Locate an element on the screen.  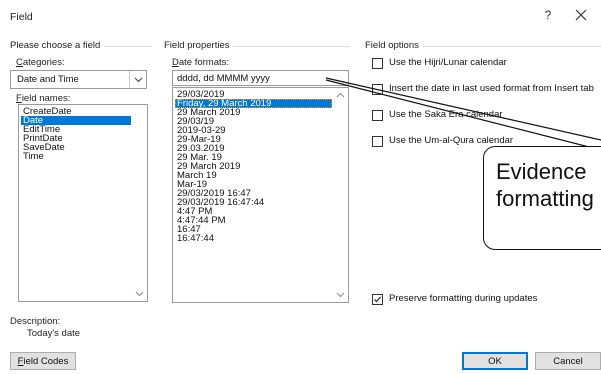
annotation-text: Evidence formatting is located at coordinates (545, 185).